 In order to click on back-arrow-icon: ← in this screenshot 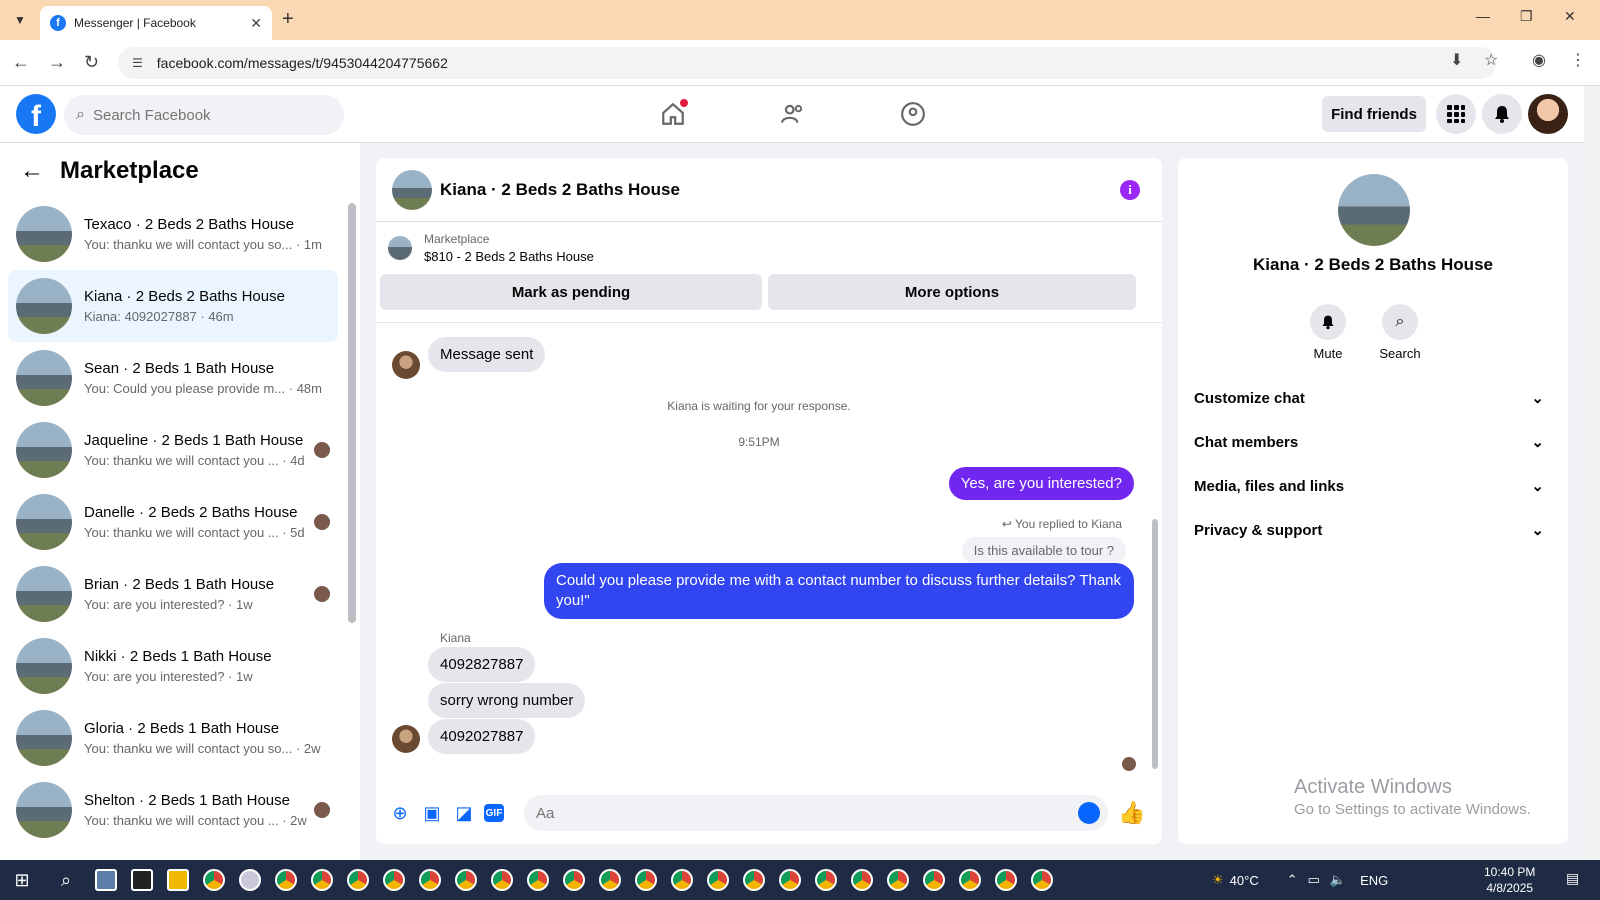, I will do `click(32, 171)`.